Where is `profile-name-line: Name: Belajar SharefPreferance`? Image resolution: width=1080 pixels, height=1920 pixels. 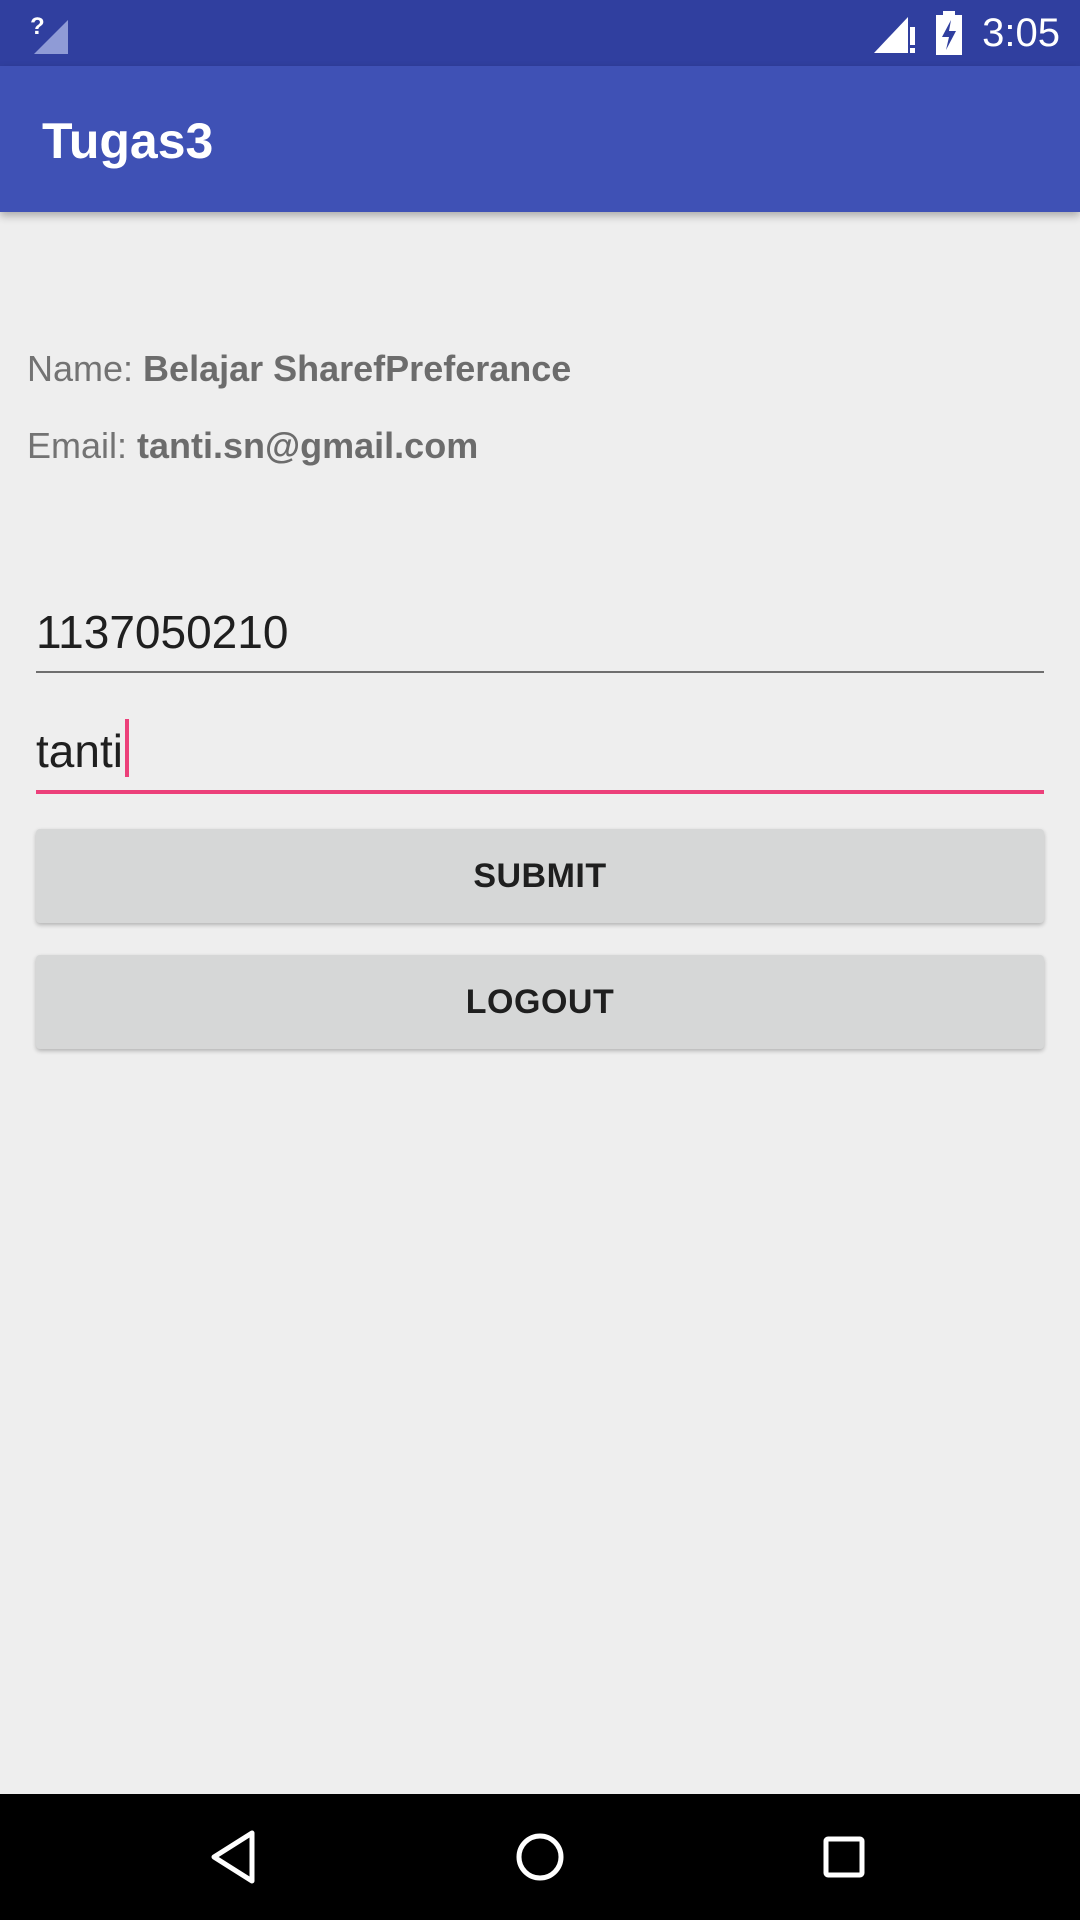 profile-name-line: Name: Belajar SharefPreferance is located at coordinates (299, 369).